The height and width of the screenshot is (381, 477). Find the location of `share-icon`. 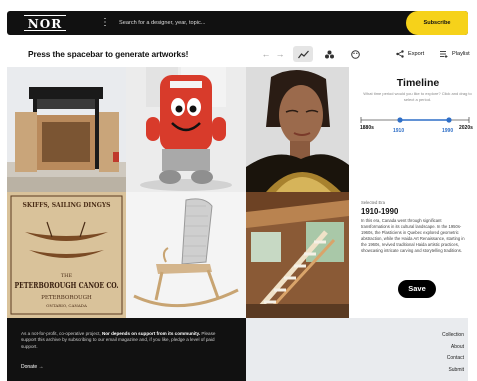

share-icon is located at coordinates (400, 54).